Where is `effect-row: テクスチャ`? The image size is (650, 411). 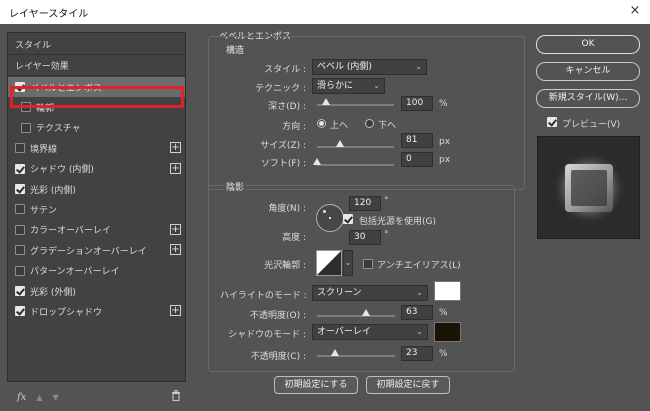
effect-row: テクスチャ is located at coordinates (96, 128).